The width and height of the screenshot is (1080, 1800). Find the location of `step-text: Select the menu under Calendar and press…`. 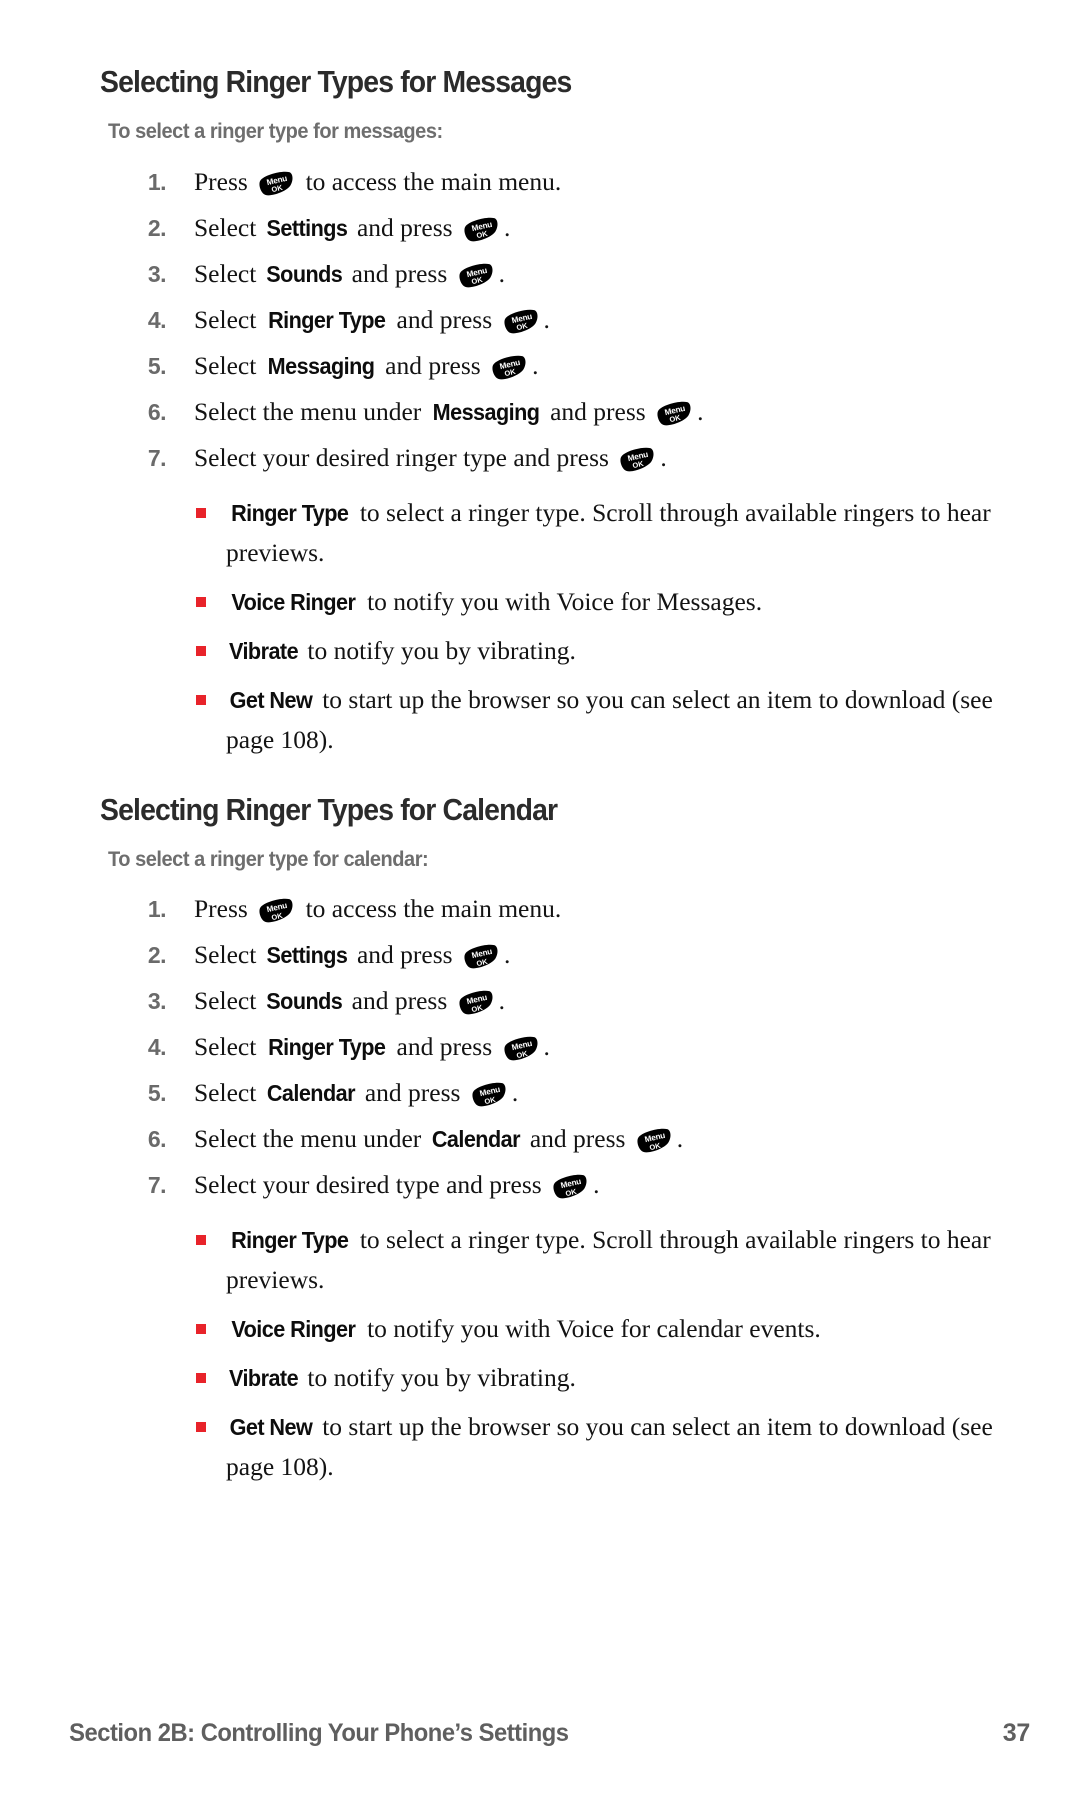

step-text: Select the menu under Calendar and press… is located at coordinates (438, 1138).